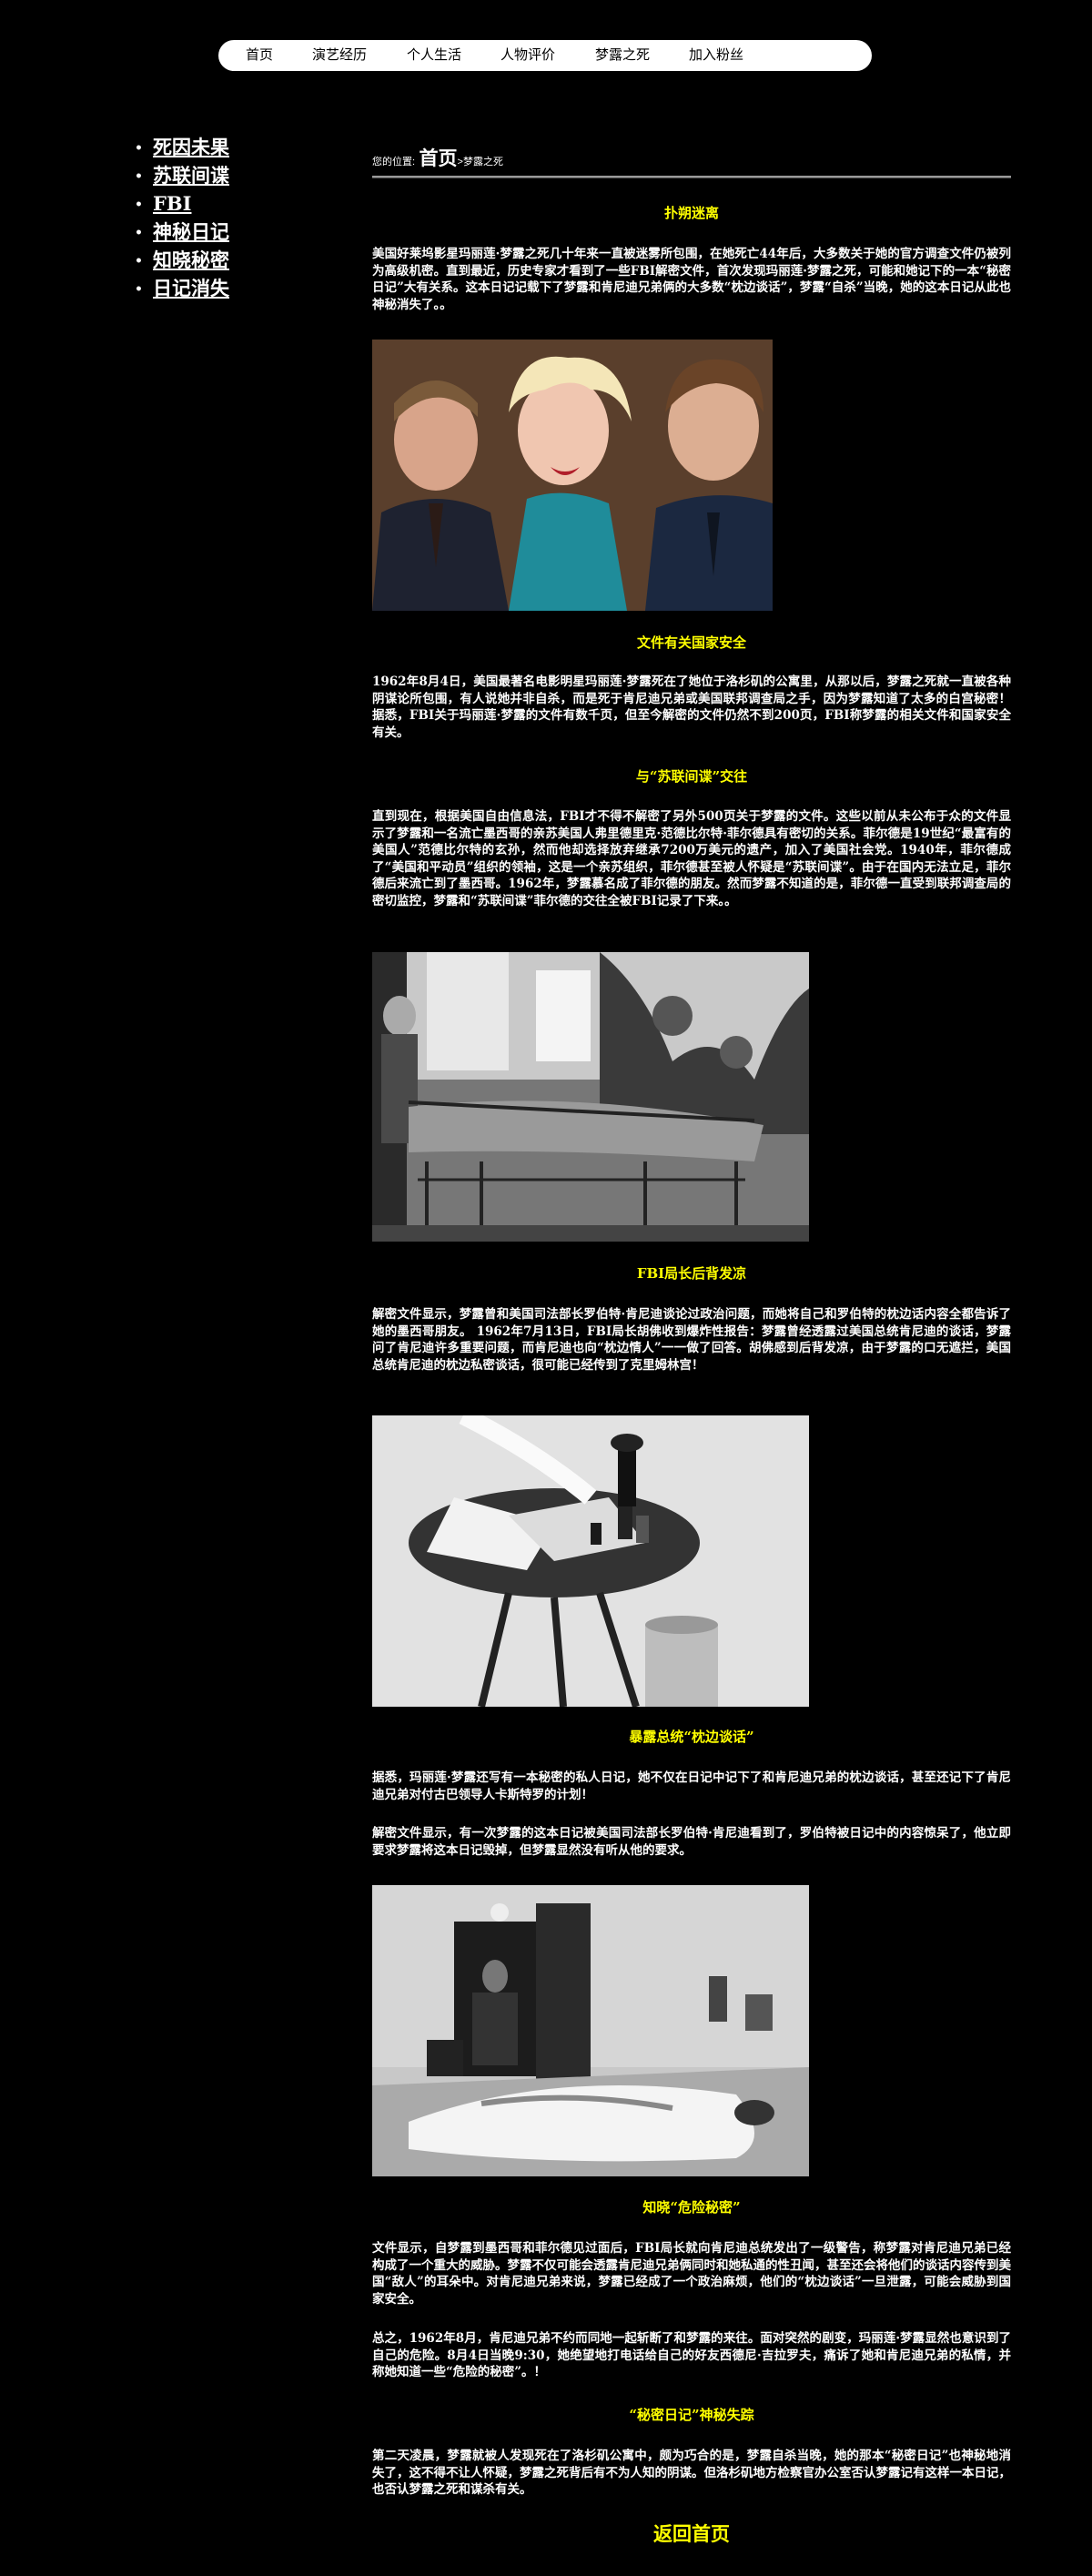 The width and height of the screenshot is (1092, 2576). I want to click on nav-link-personal-life: 个人生活, so click(434, 55).